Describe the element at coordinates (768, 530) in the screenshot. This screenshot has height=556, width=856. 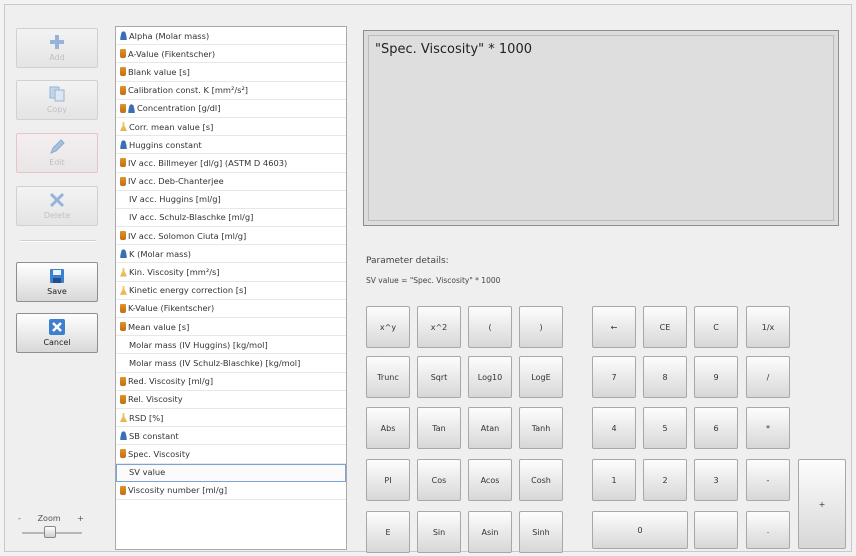
I see `calc-decimal-key: .` at that location.